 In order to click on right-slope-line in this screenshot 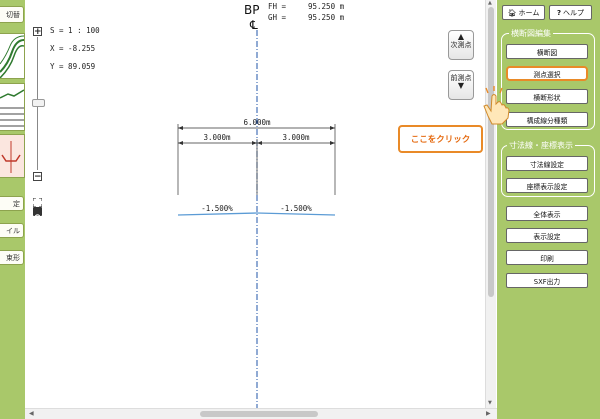, I will do `click(296, 214)`.